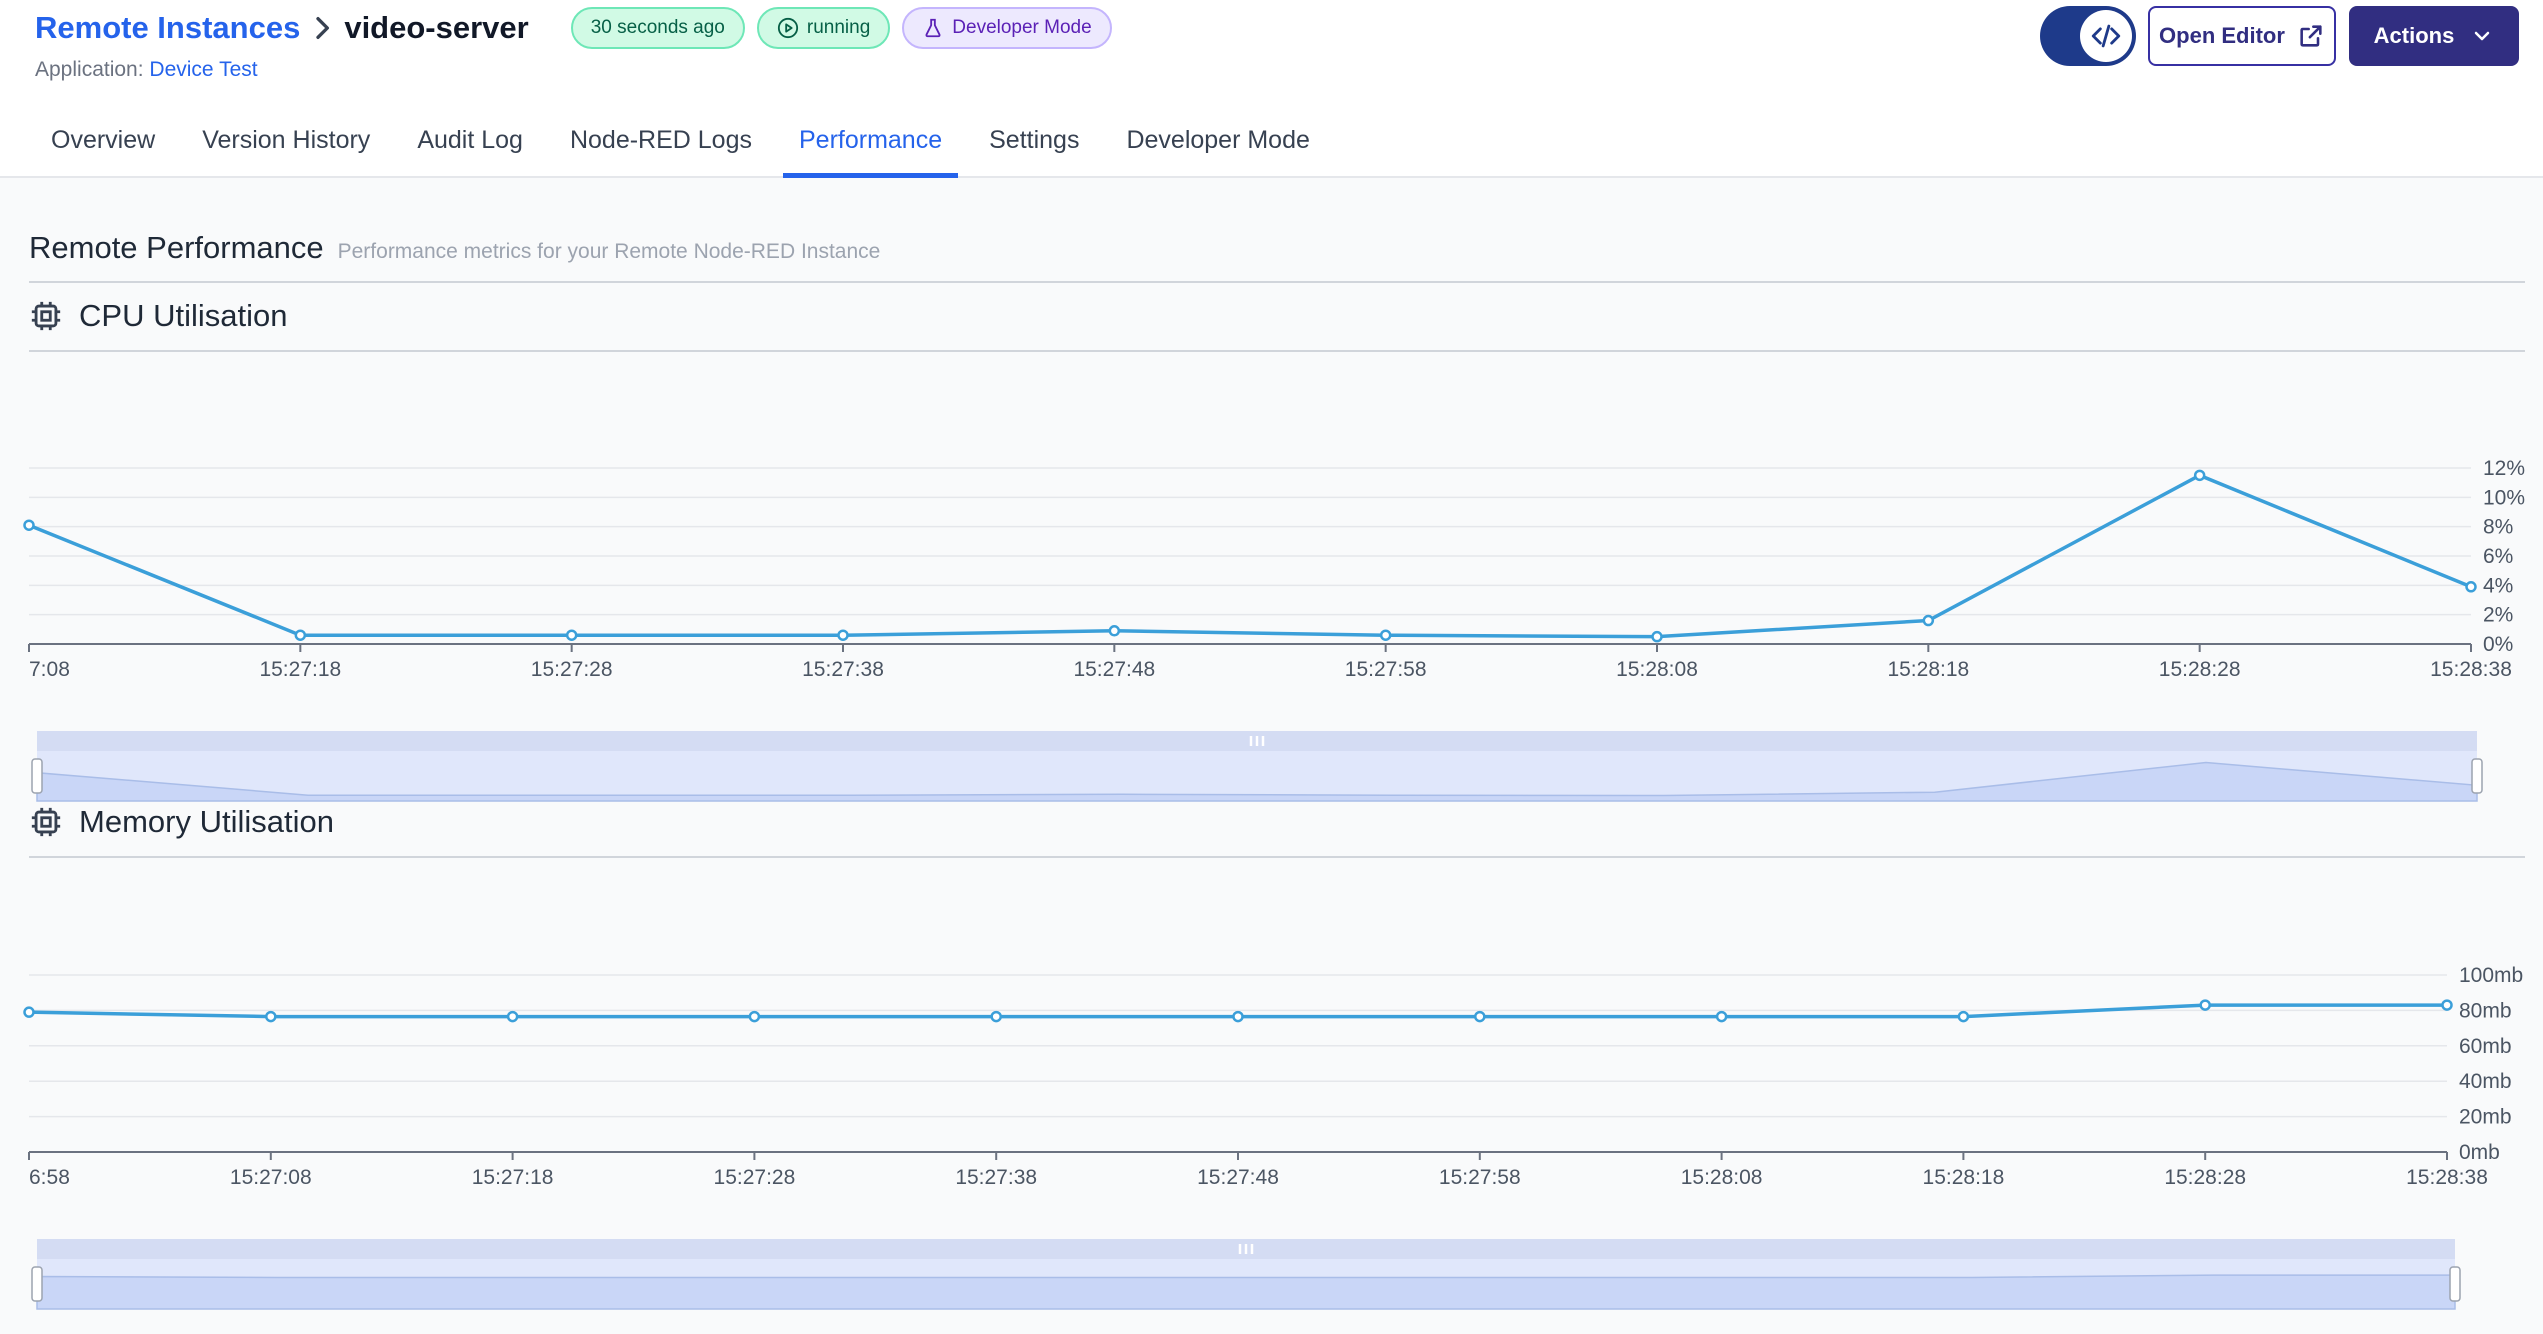 The height and width of the screenshot is (1334, 2543). I want to click on tab-performance: Performance, so click(870, 148).